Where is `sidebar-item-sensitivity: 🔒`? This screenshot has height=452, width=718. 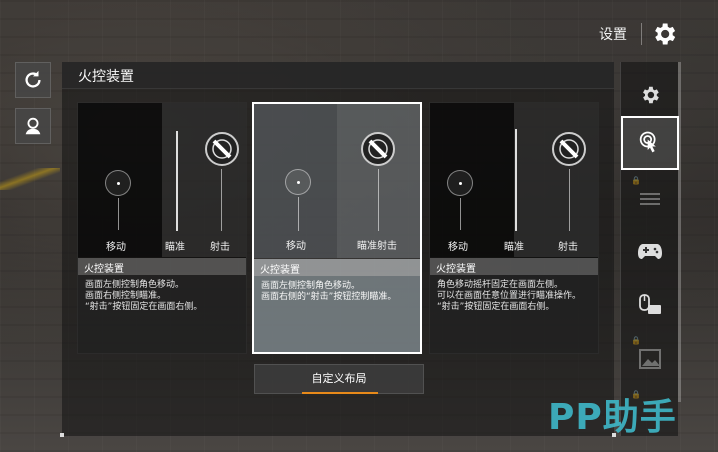
sidebar-item-sensitivity: 🔒 is located at coordinates (650, 199).